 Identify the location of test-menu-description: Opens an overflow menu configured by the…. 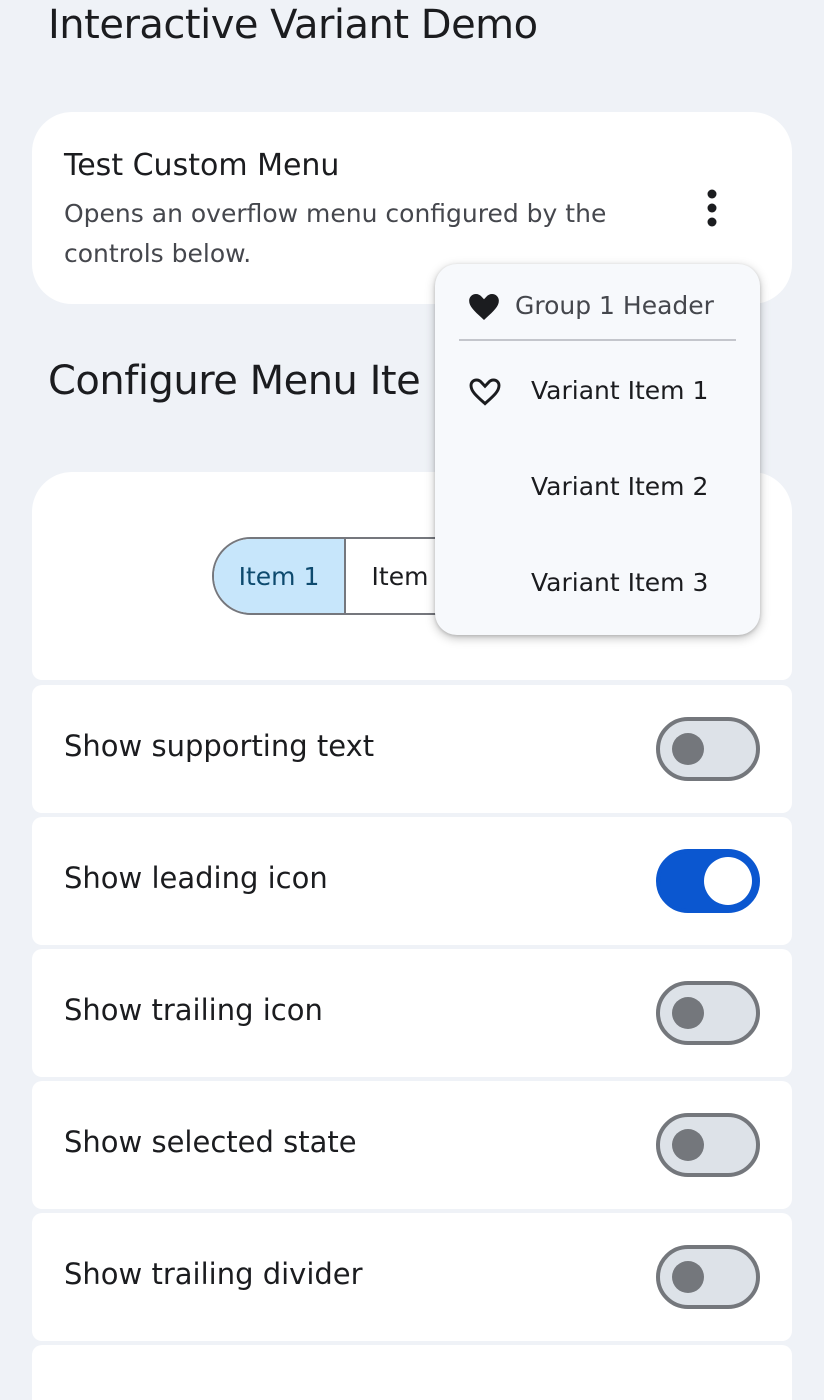
(335, 233).